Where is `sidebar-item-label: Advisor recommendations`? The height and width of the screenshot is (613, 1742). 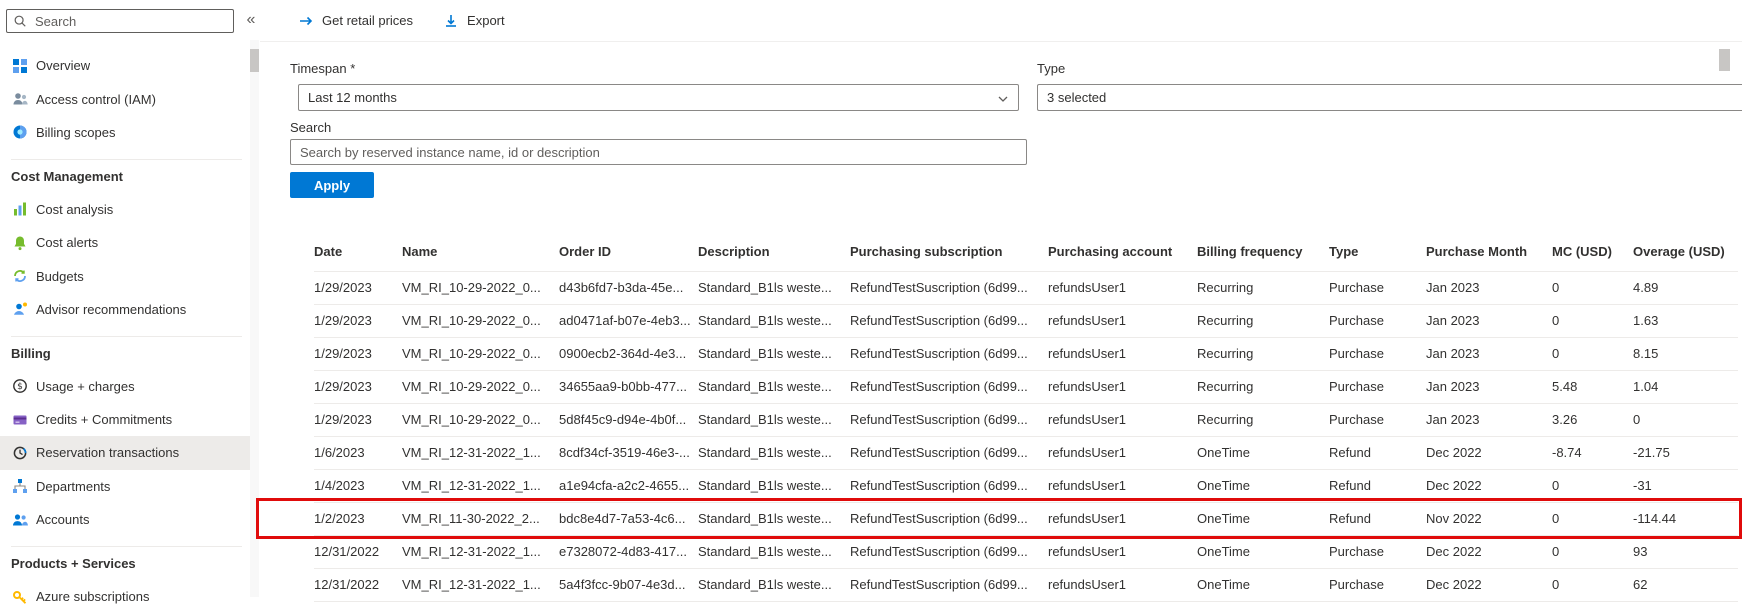
sidebar-item-label: Advisor recommendations is located at coordinates (111, 309).